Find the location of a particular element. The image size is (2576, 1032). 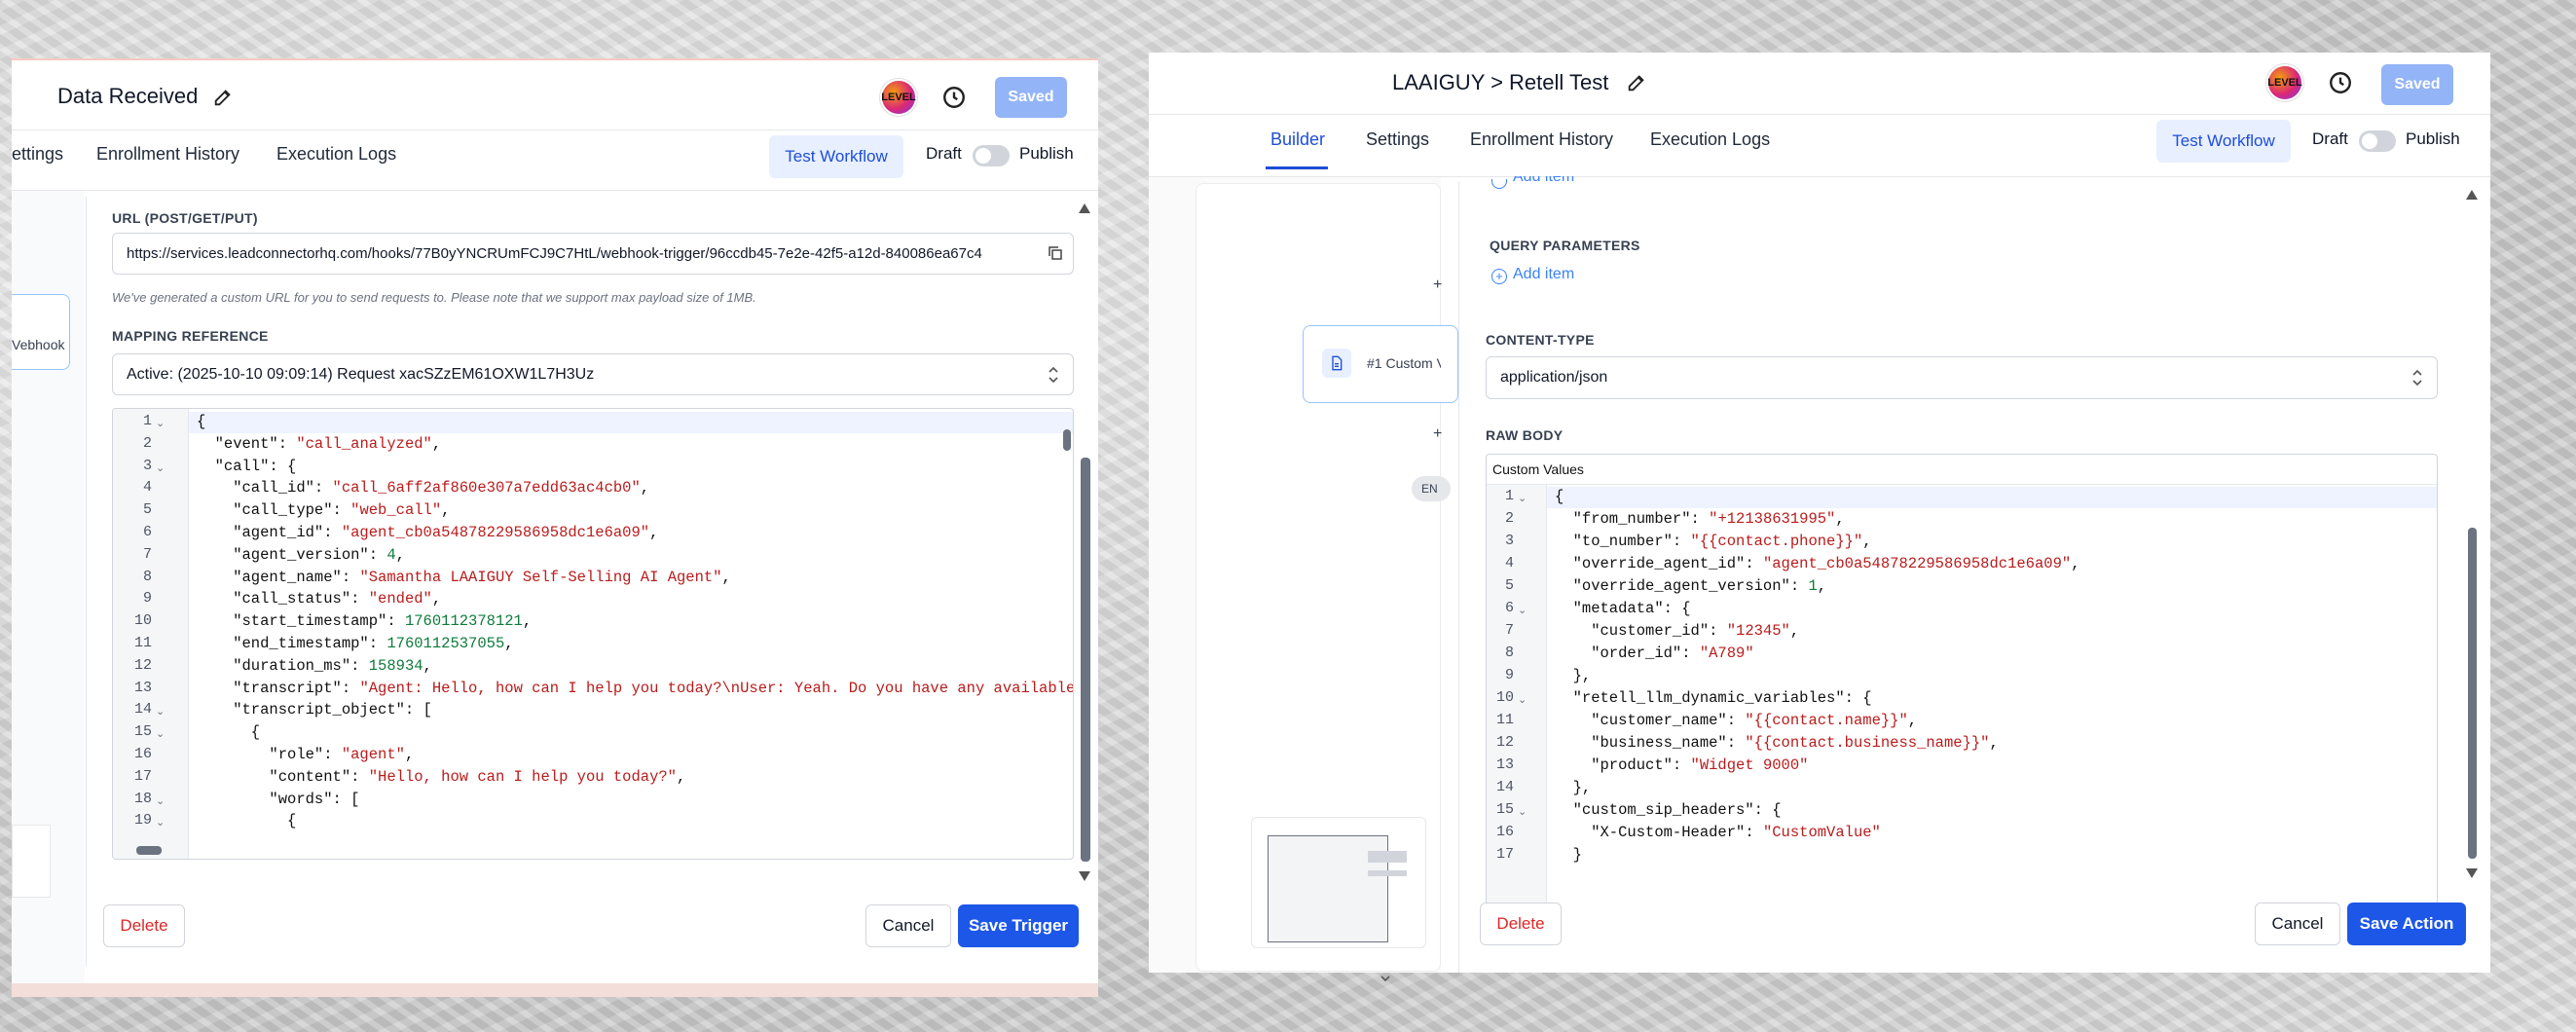

add-item-icon: + is located at coordinates (1499, 276).